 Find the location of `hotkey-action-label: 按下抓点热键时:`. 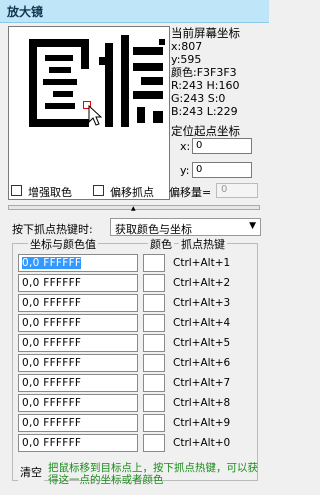

hotkey-action-label: 按下抓点热键时: is located at coordinates (52, 229).